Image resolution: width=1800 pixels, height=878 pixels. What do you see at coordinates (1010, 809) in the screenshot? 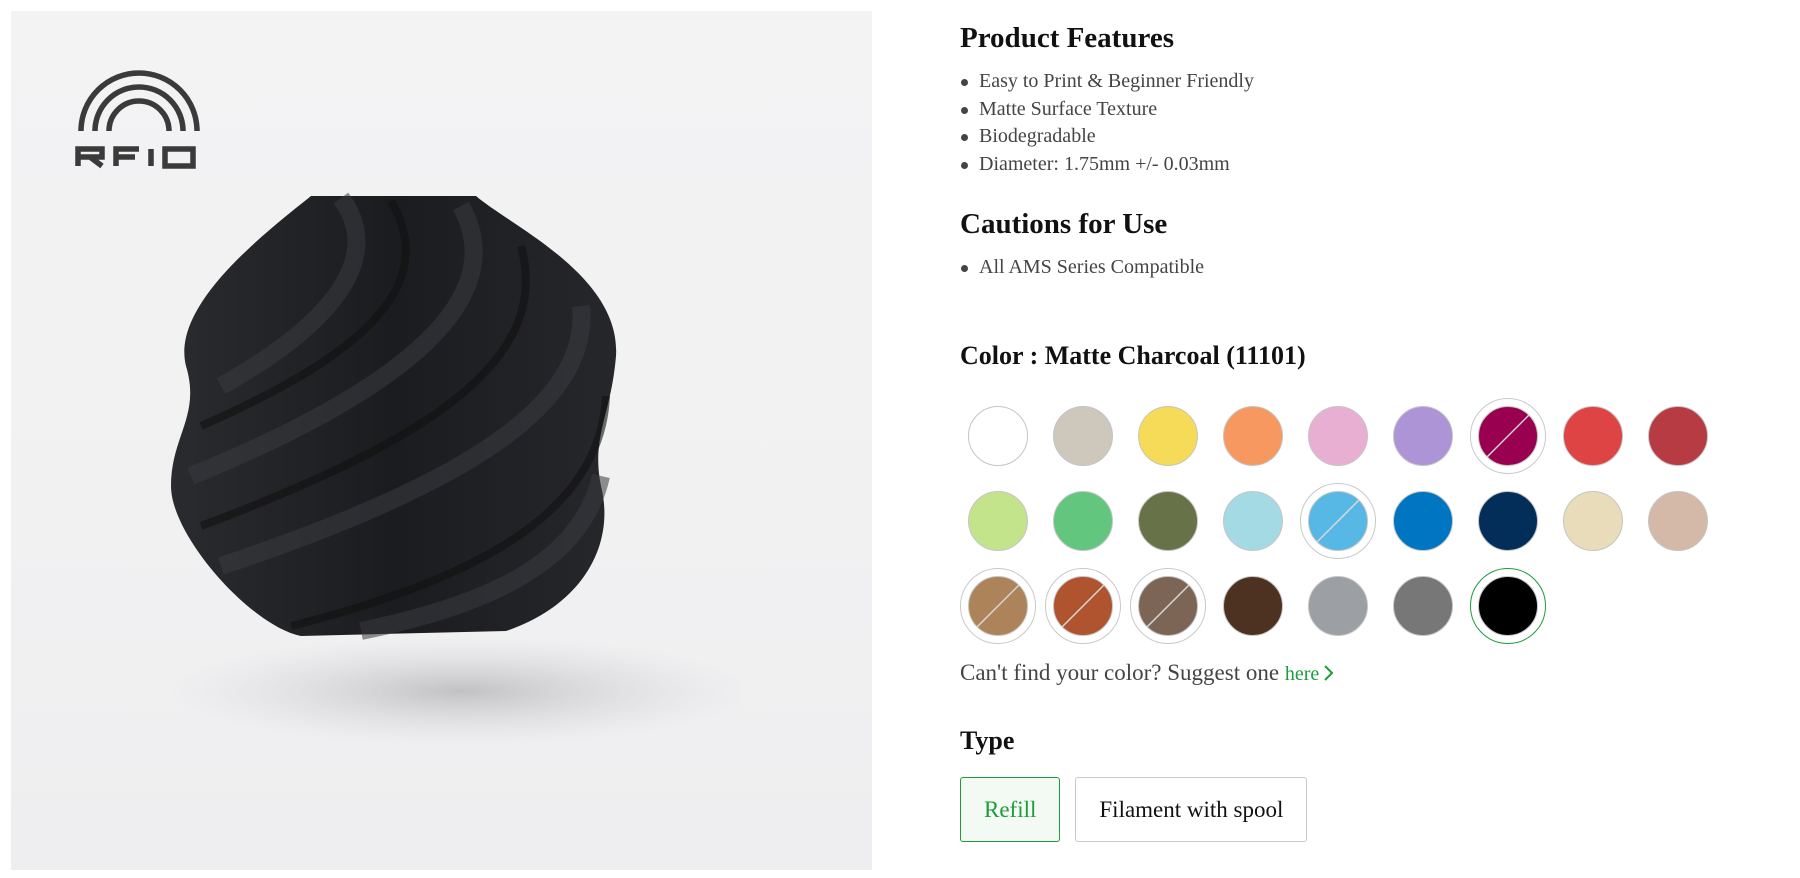
I see `type-option-refill: Refill` at bounding box center [1010, 809].